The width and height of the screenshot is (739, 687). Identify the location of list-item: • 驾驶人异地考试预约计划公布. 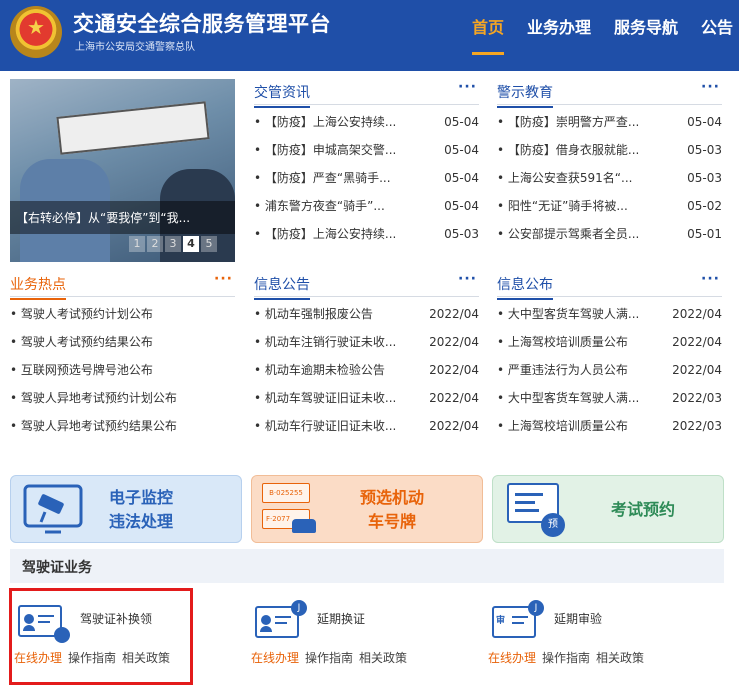
(122, 398).